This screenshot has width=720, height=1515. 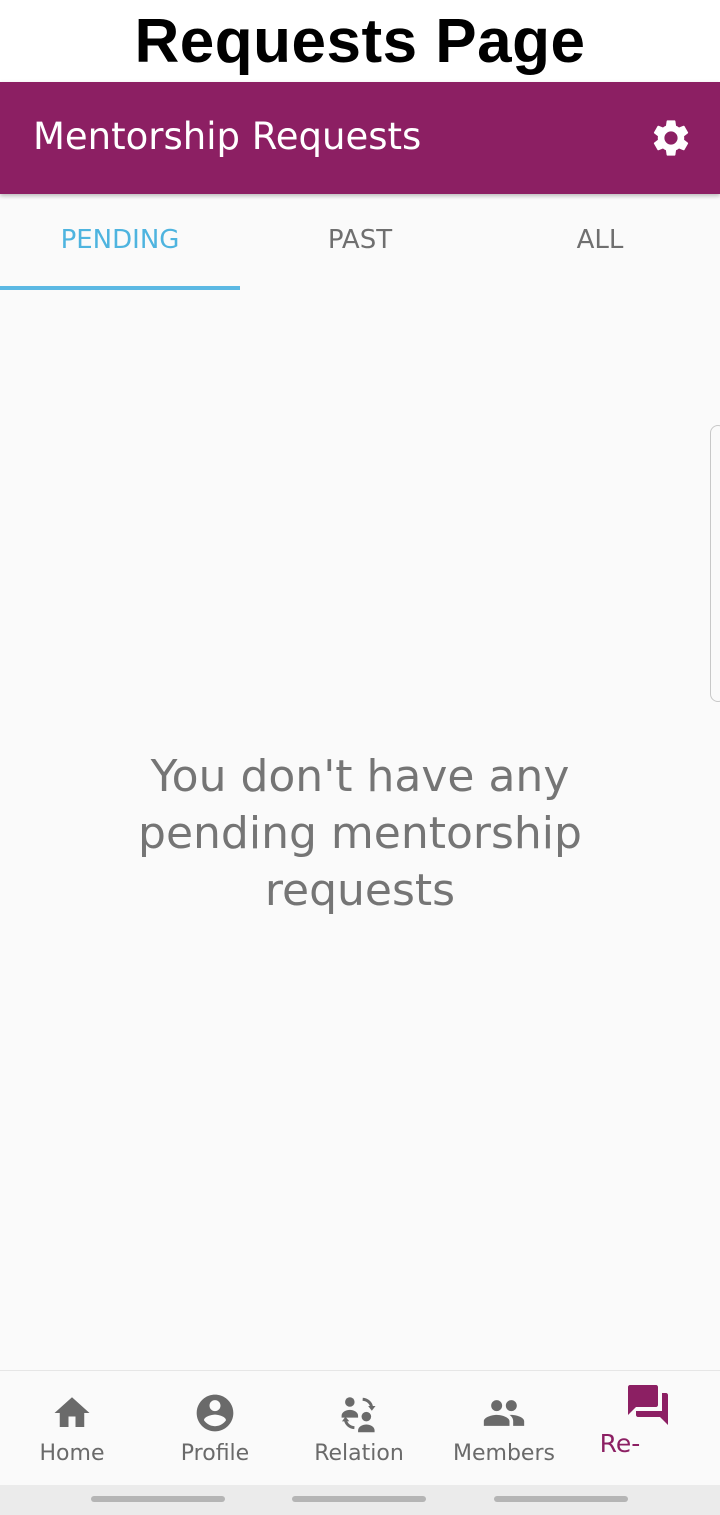 I want to click on back-button, so click(x=561, y=1499).